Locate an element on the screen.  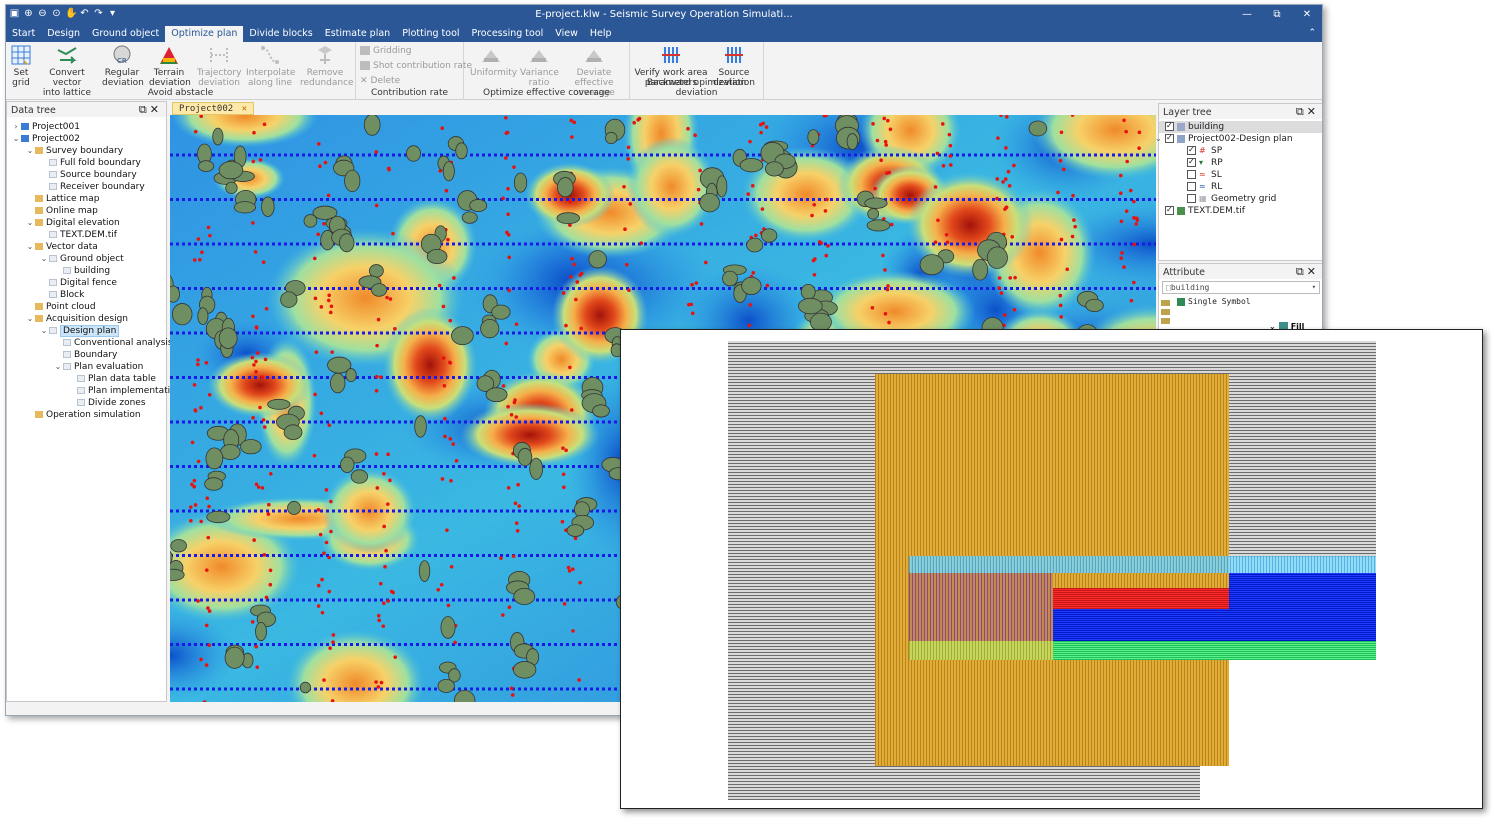
tree-item: Conventional analysis is located at coordinates (90, 343).